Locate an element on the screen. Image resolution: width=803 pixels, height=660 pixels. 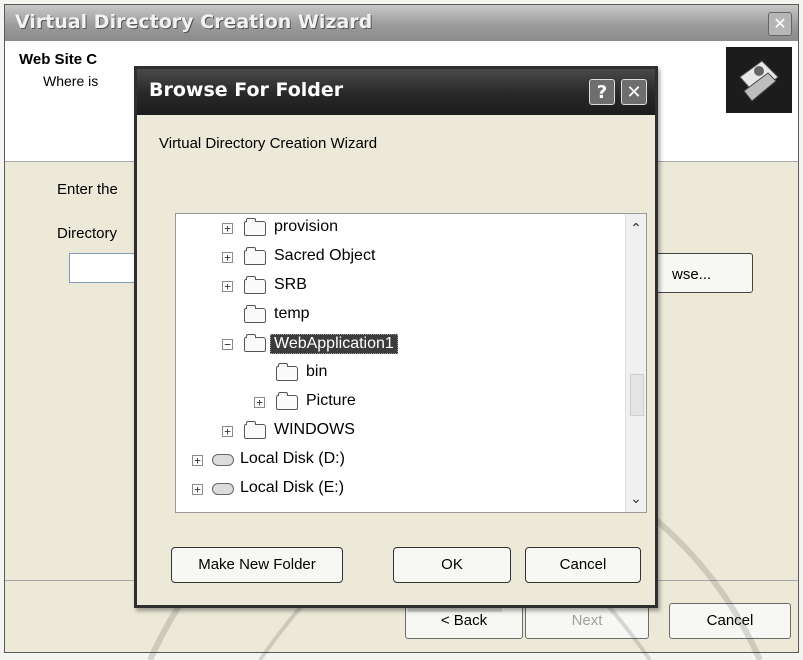
tree-item-label: provision is located at coordinates (306, 226).